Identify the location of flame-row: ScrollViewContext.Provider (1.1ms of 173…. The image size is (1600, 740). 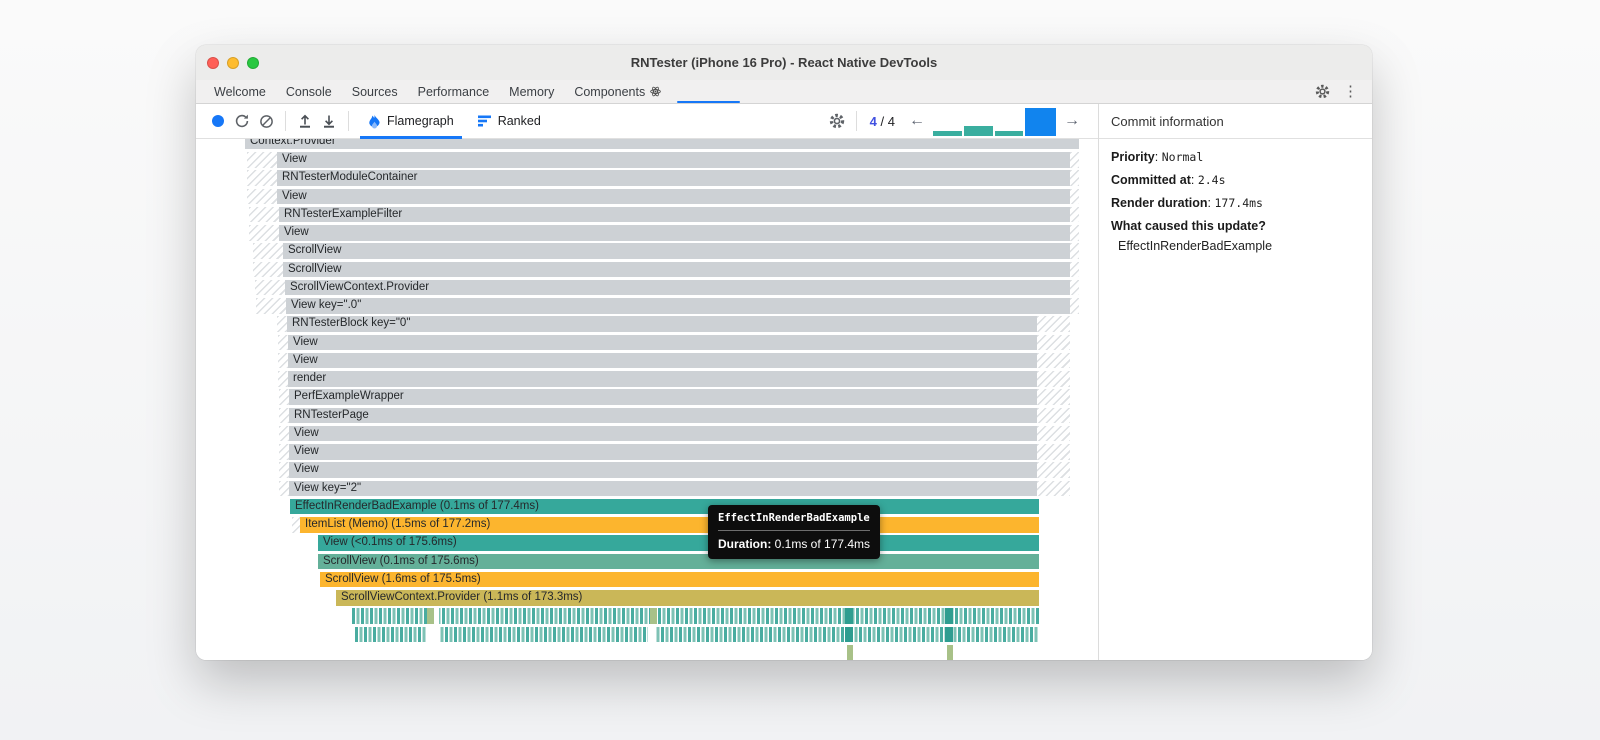
(687, 598).